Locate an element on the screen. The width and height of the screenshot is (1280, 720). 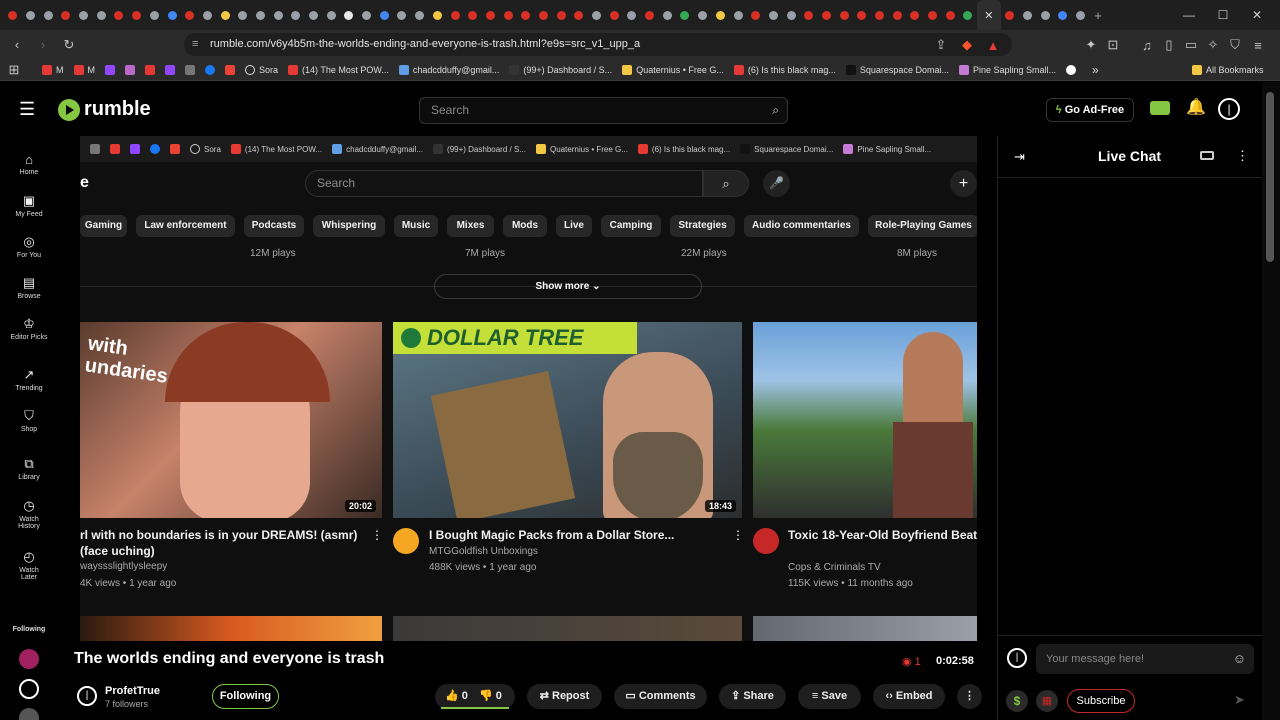
bookmark-item: Sora is located at coordinates (261, 69).